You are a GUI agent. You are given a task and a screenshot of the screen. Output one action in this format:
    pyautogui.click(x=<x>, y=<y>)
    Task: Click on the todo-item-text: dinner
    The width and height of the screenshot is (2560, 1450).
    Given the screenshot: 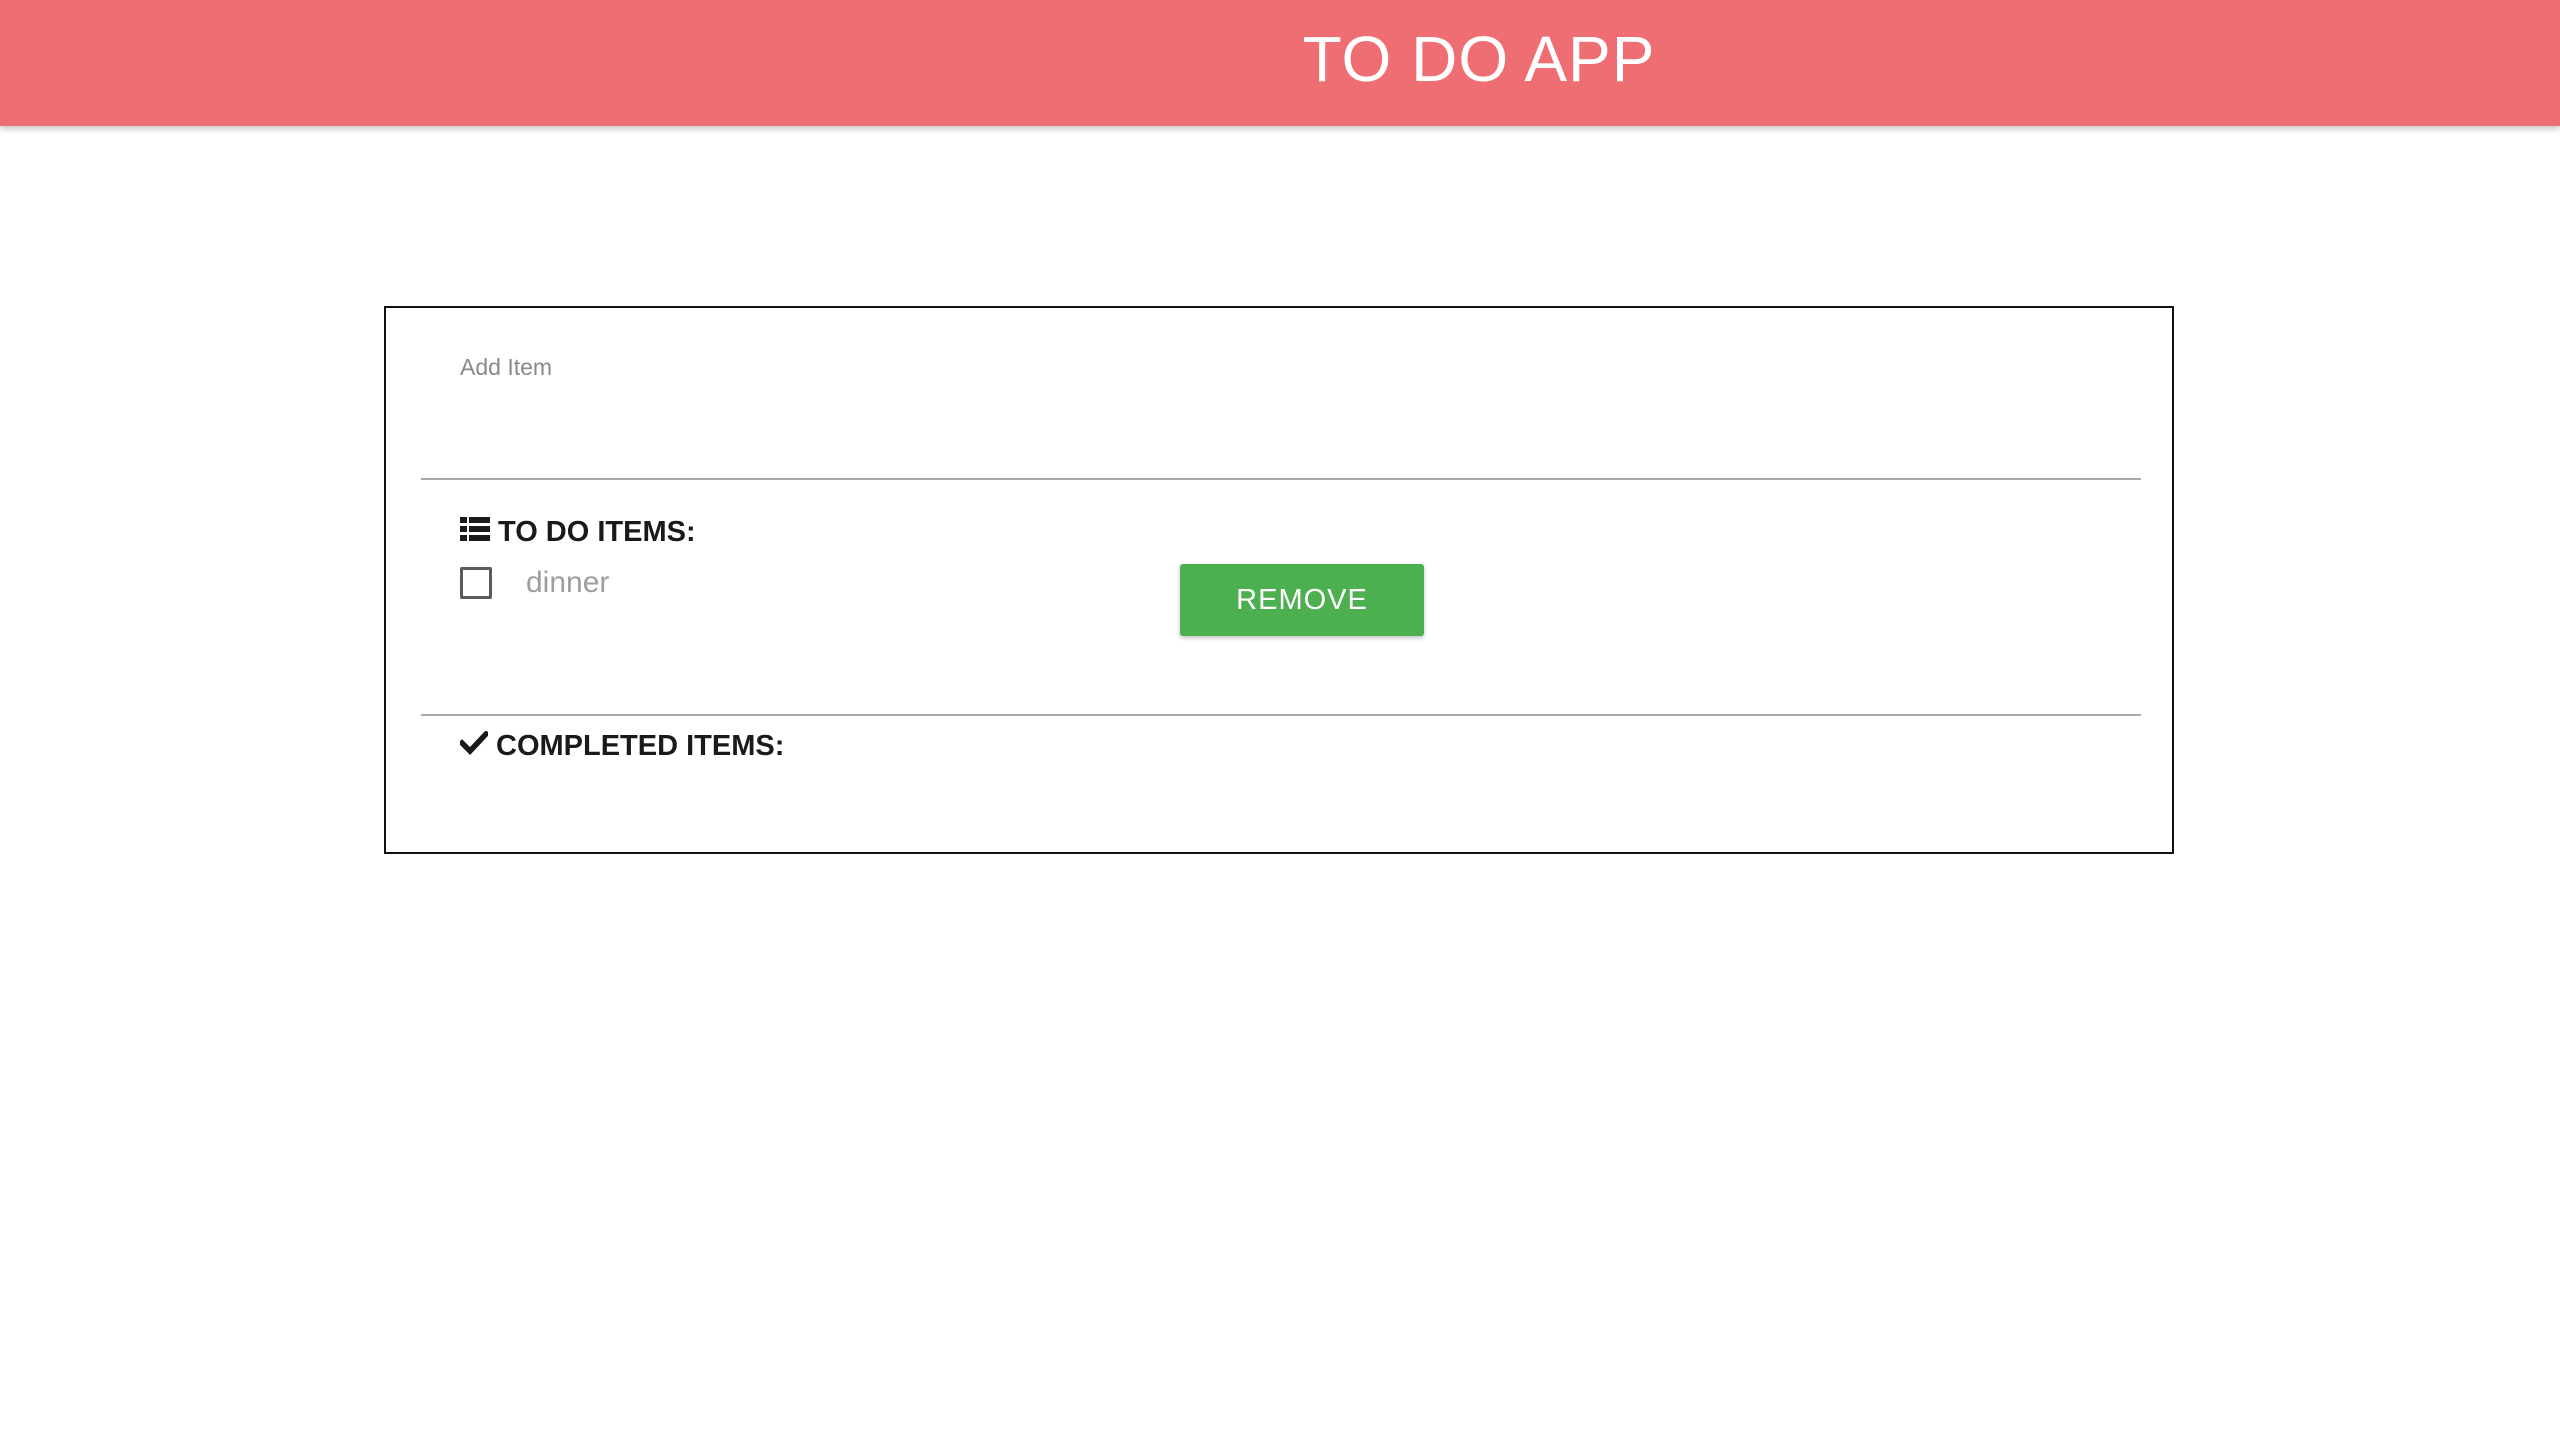 What is the action you would take?
    pyautogui.click(x=568, y=582)
    